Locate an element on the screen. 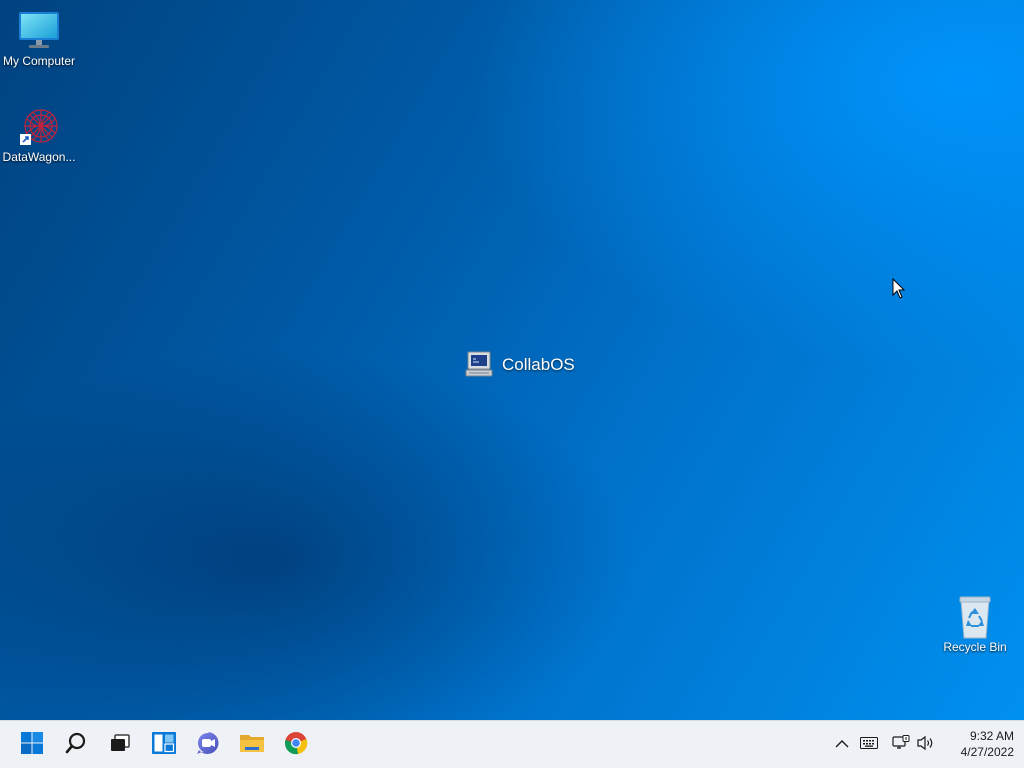 The width and height of the screenshot is (1024, 768). task-view-button is located at coordinates (120, 745).